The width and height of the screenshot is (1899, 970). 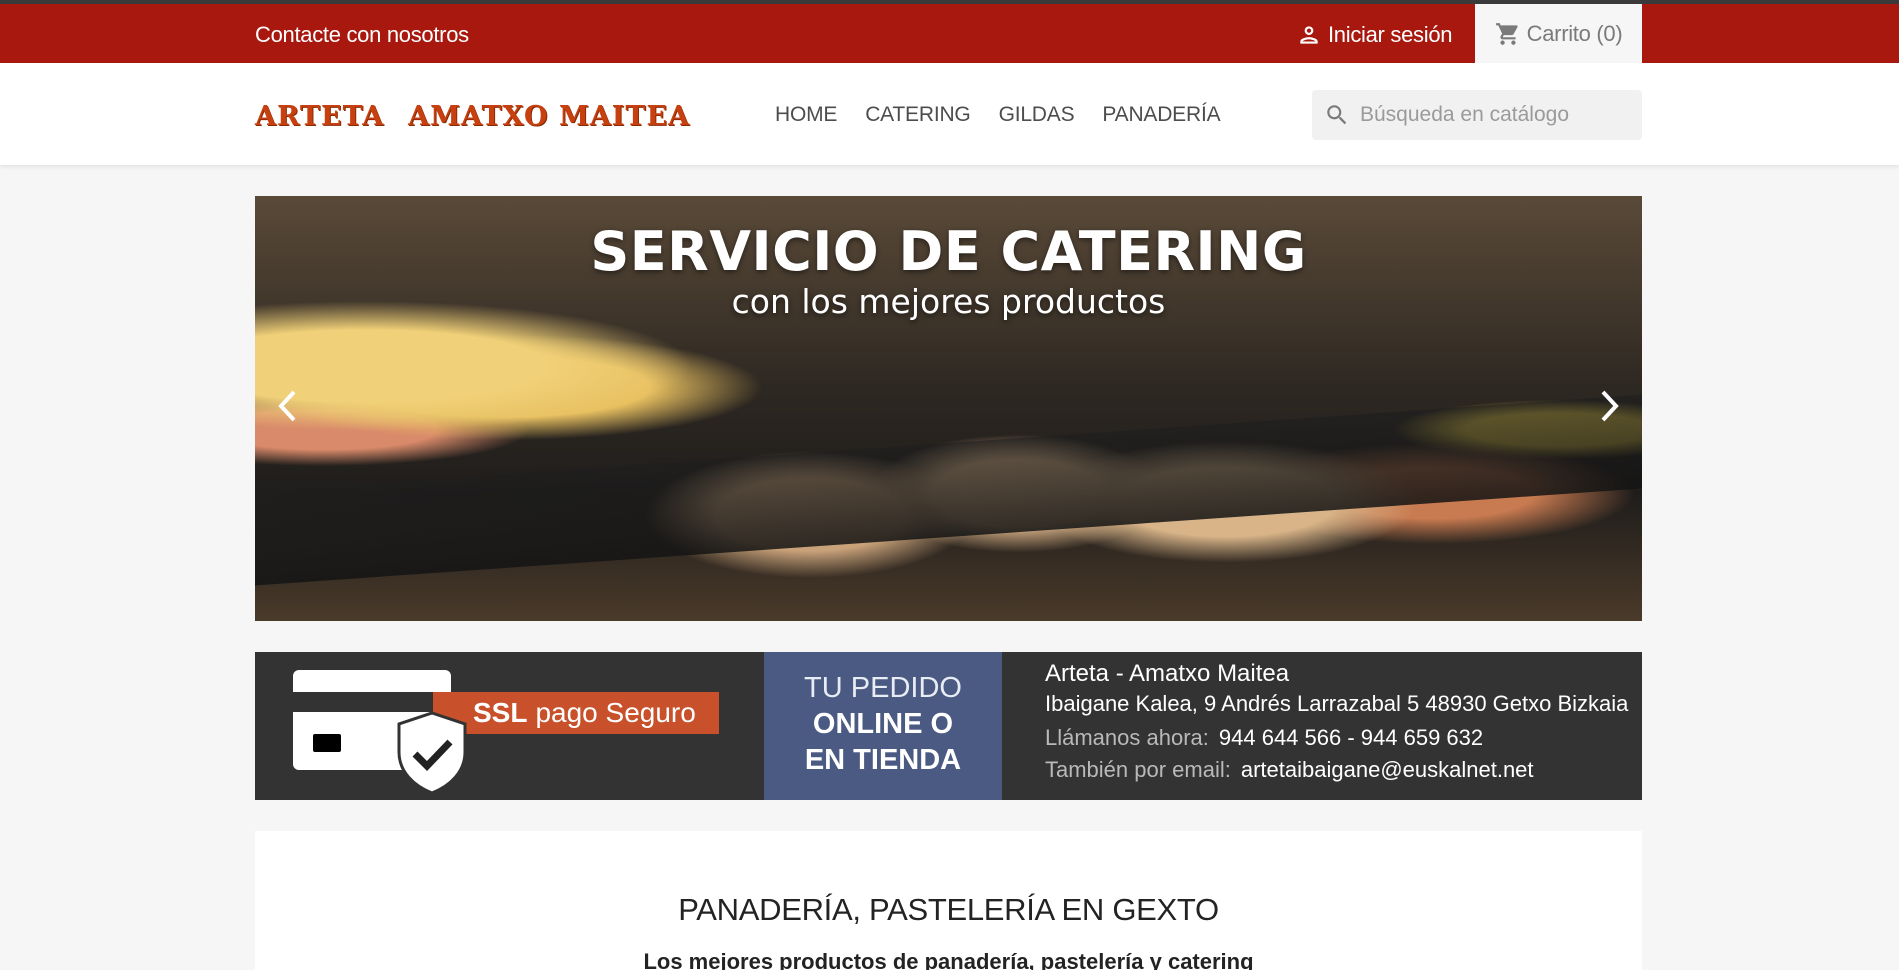 I want to click on ssl-section: SSL pago Seguro, so click(x=509, y=726).